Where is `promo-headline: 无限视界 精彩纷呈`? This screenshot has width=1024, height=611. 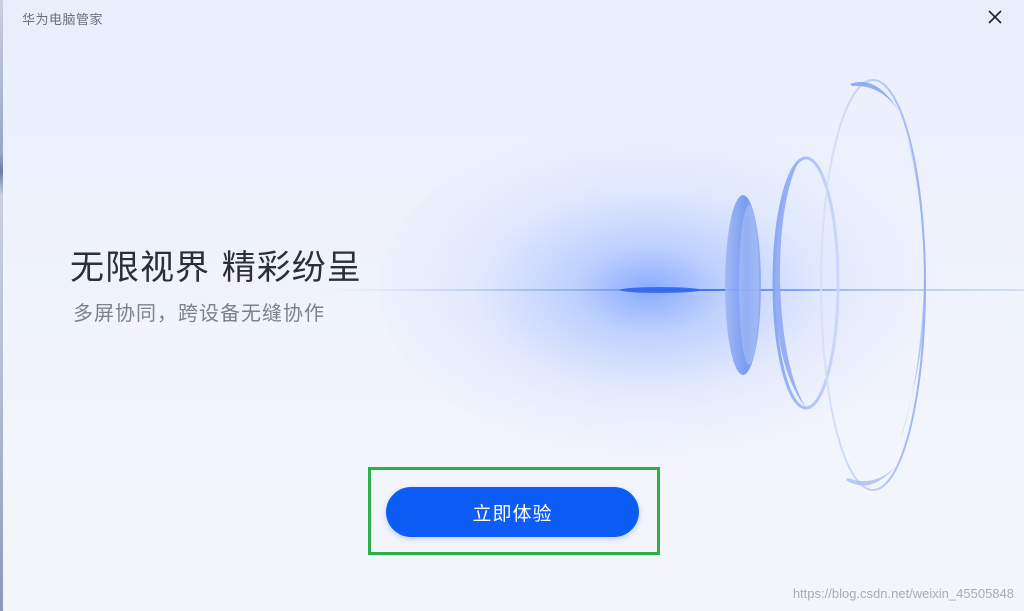
promo-headline: 无限视界 精彩纷呈 is located at coordinates (216, 268).